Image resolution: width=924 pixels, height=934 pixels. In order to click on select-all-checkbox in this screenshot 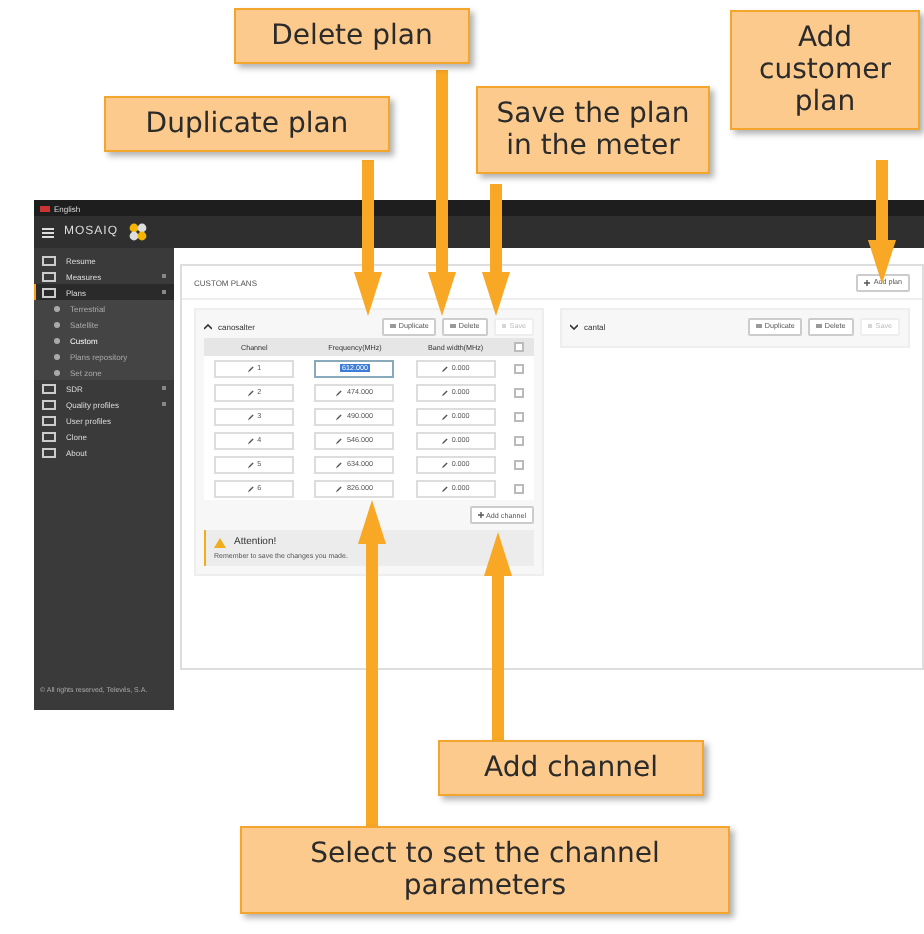, I will do `click(519, 347)`.